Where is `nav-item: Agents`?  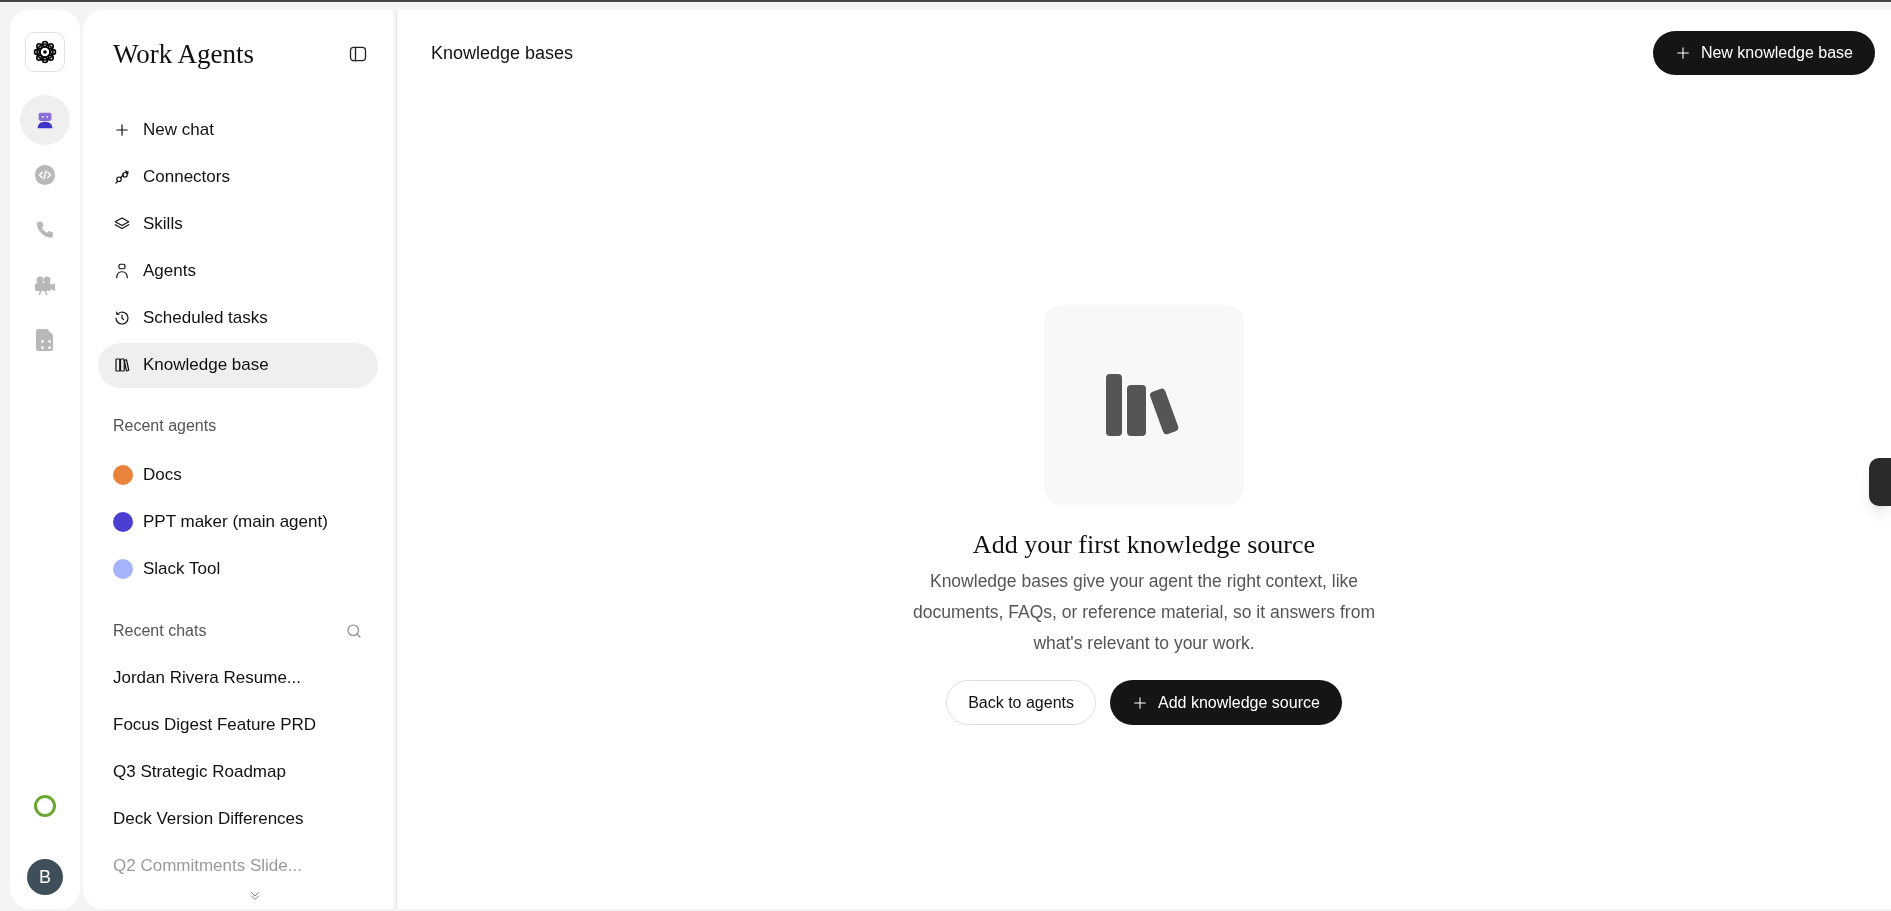
nav-item: Agents is located at coordinates (238, 271).